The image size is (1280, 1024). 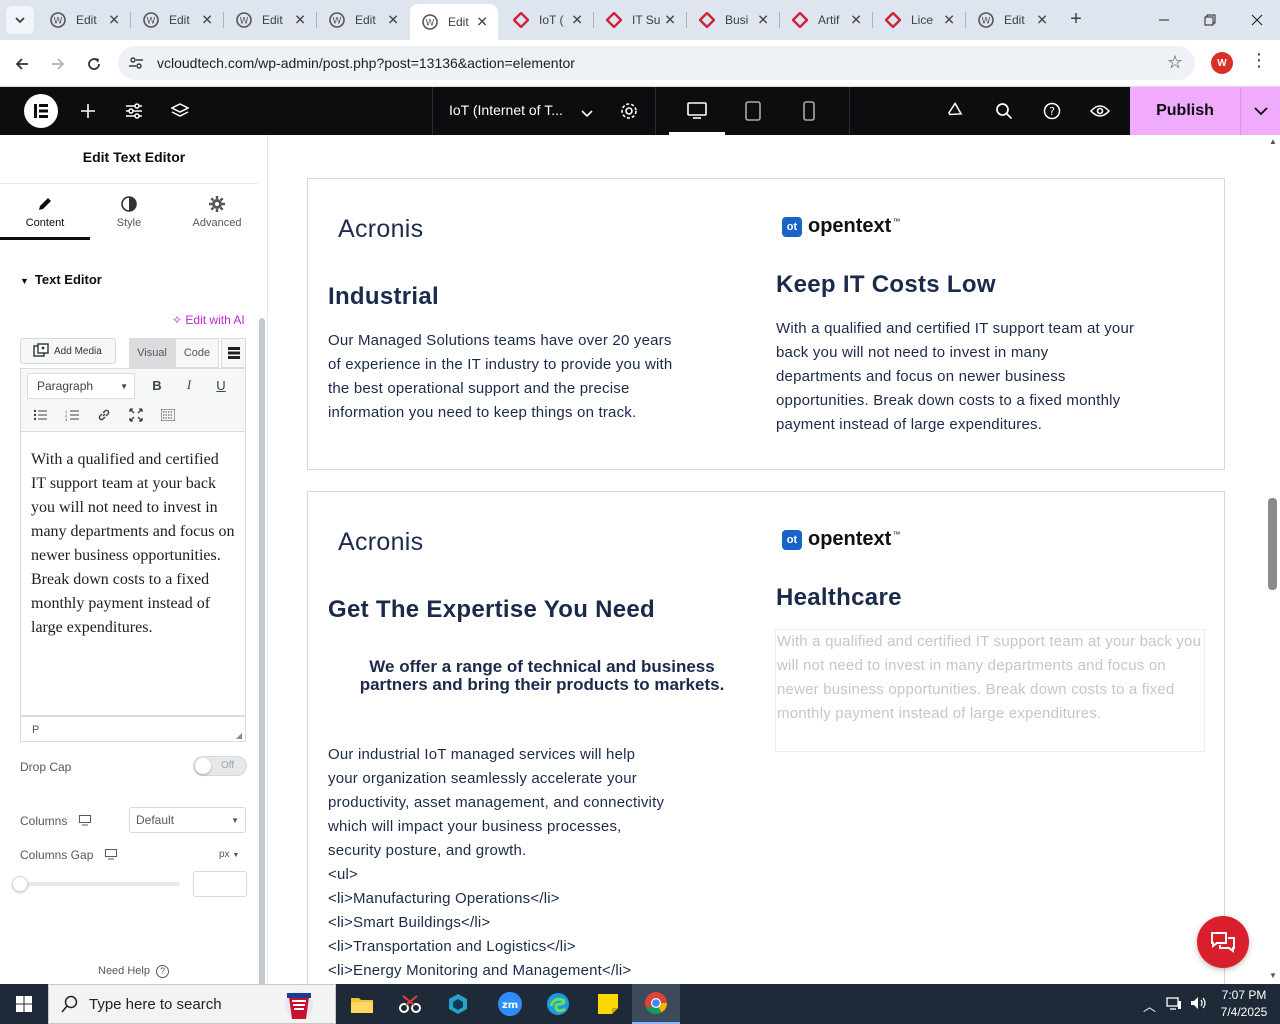 What do you see at coordinates (129, 212) in the screenshot?
I see `tab-style: Style` at bounding box center [129, 212].